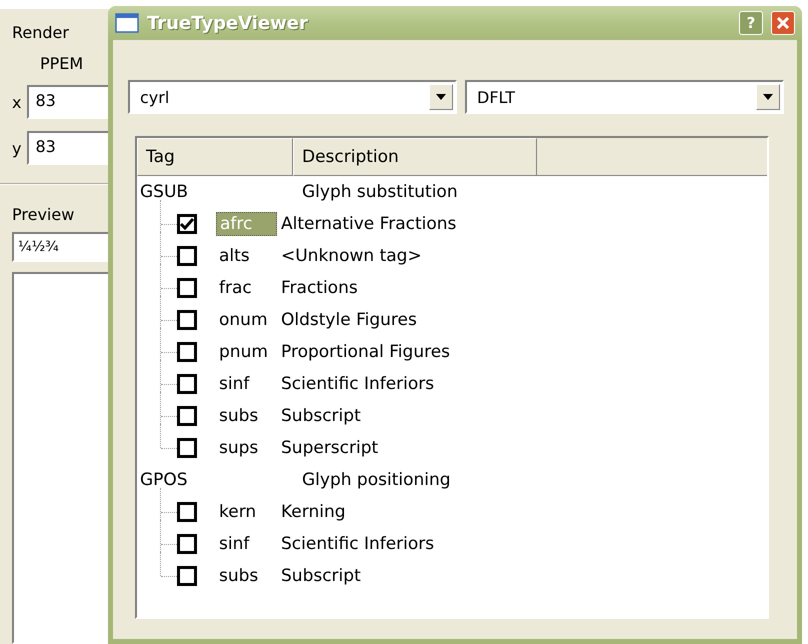  What do you see at coordinates (246, 448) in the screenshot?
I see `tree-item: sups` at bounding box center [246, 448].